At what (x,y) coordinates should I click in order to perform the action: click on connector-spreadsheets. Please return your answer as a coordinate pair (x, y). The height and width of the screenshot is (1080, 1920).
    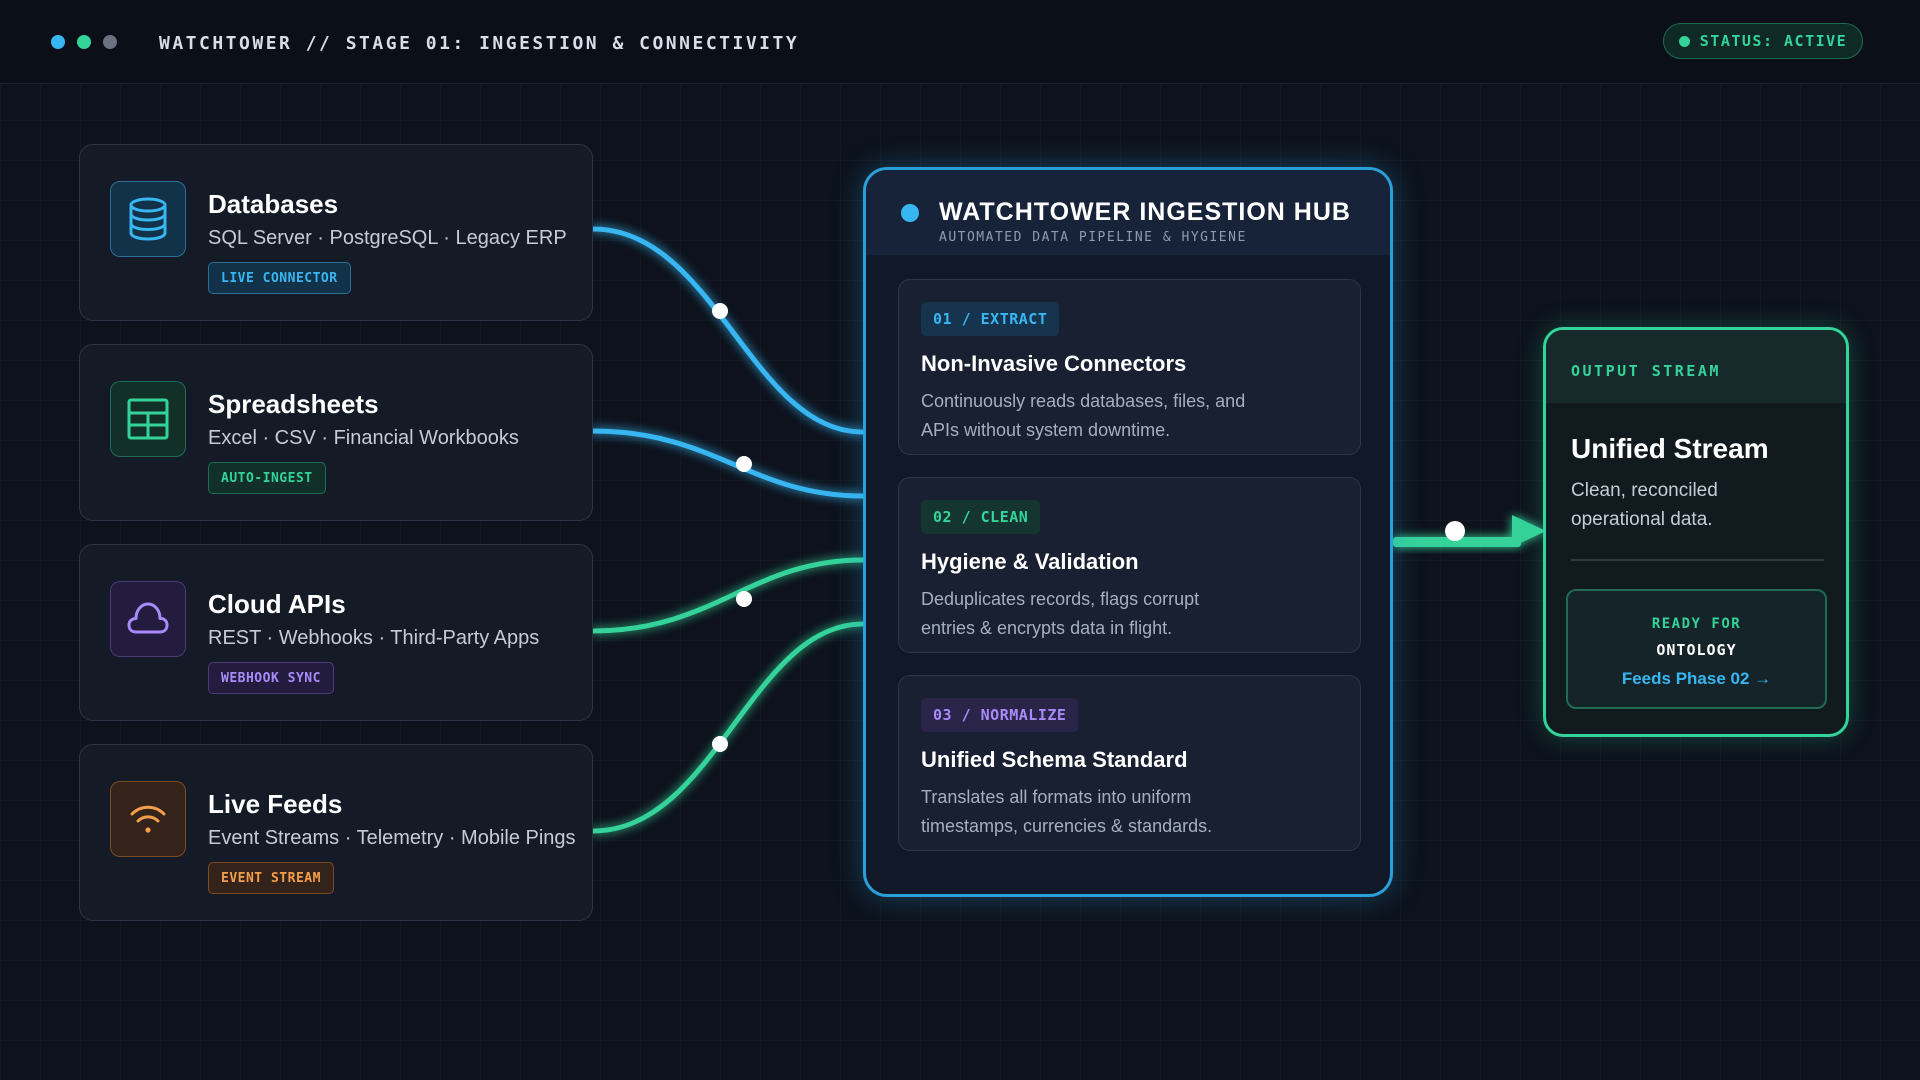
    Looking at the image, I should click on (728, 463).